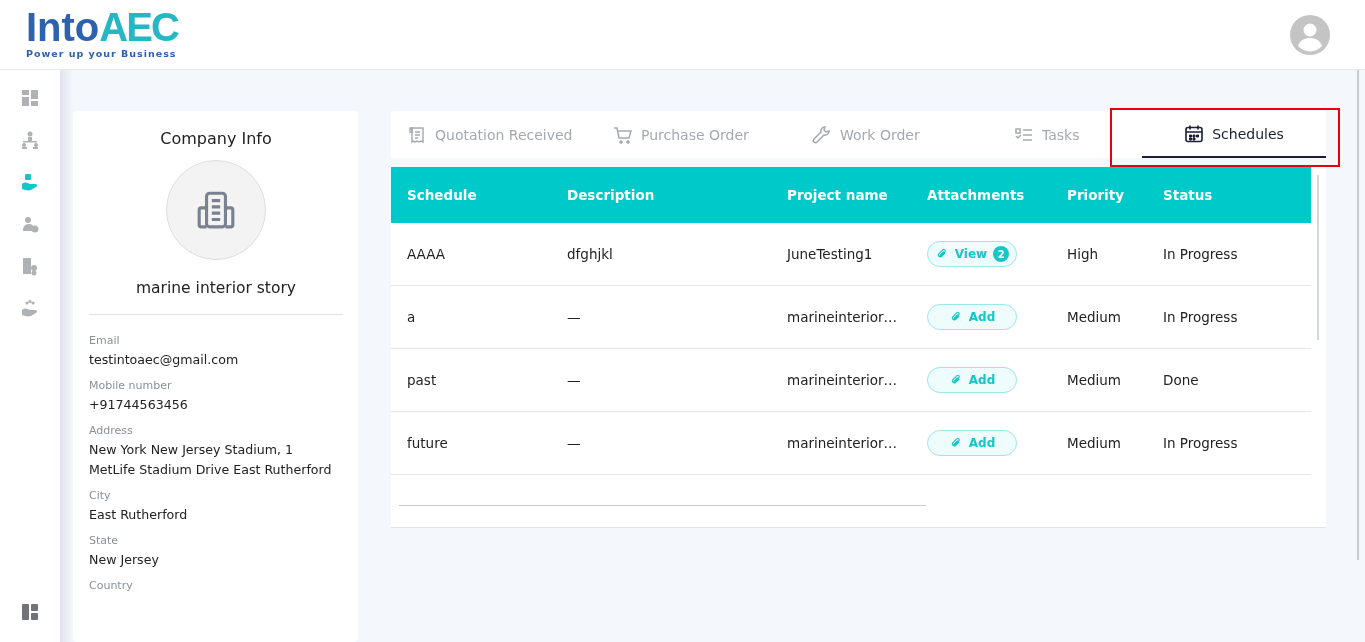 This screenshot has height=642, width=1365. I want to click on view-button: View 2, so click(972, 254).